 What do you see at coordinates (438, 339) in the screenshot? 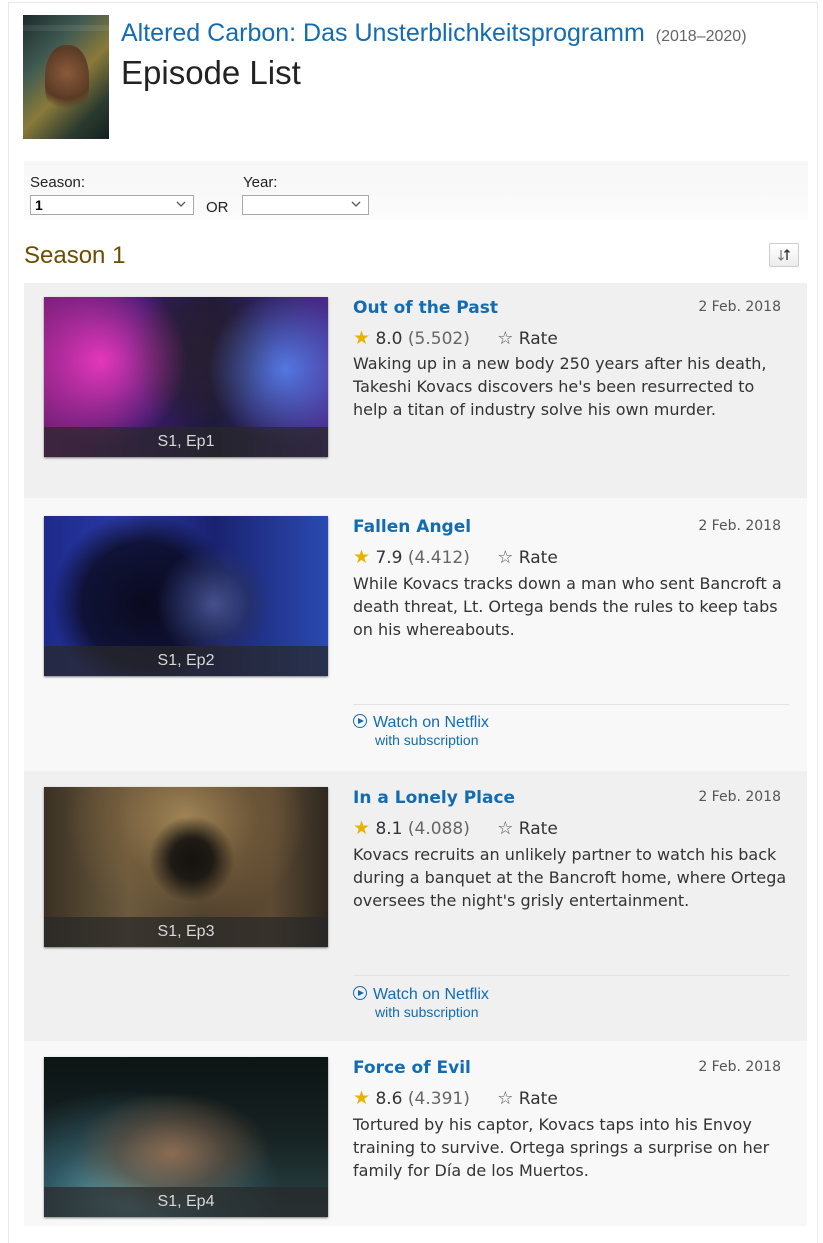
I see `episode-votes: (5.502)` at bounding box center [438, 339].